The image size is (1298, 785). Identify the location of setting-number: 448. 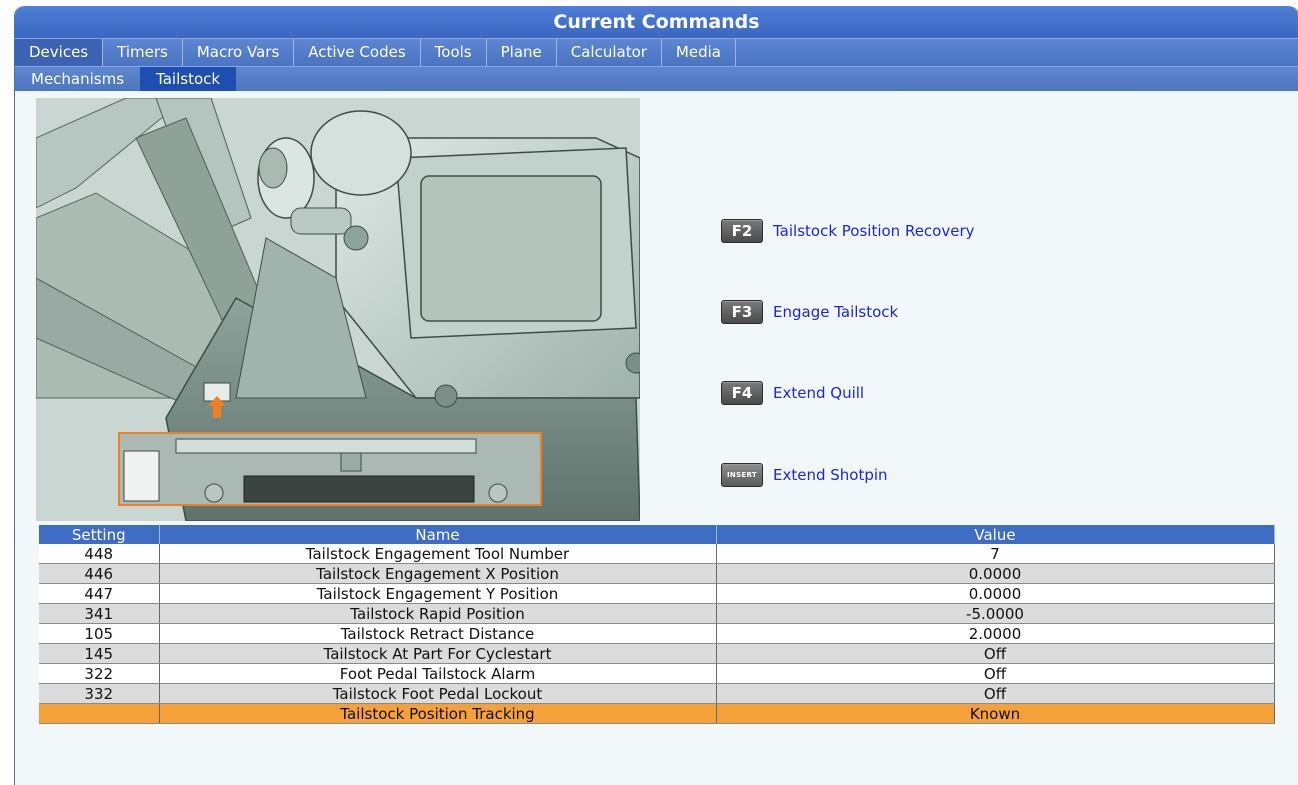
(99, 554).